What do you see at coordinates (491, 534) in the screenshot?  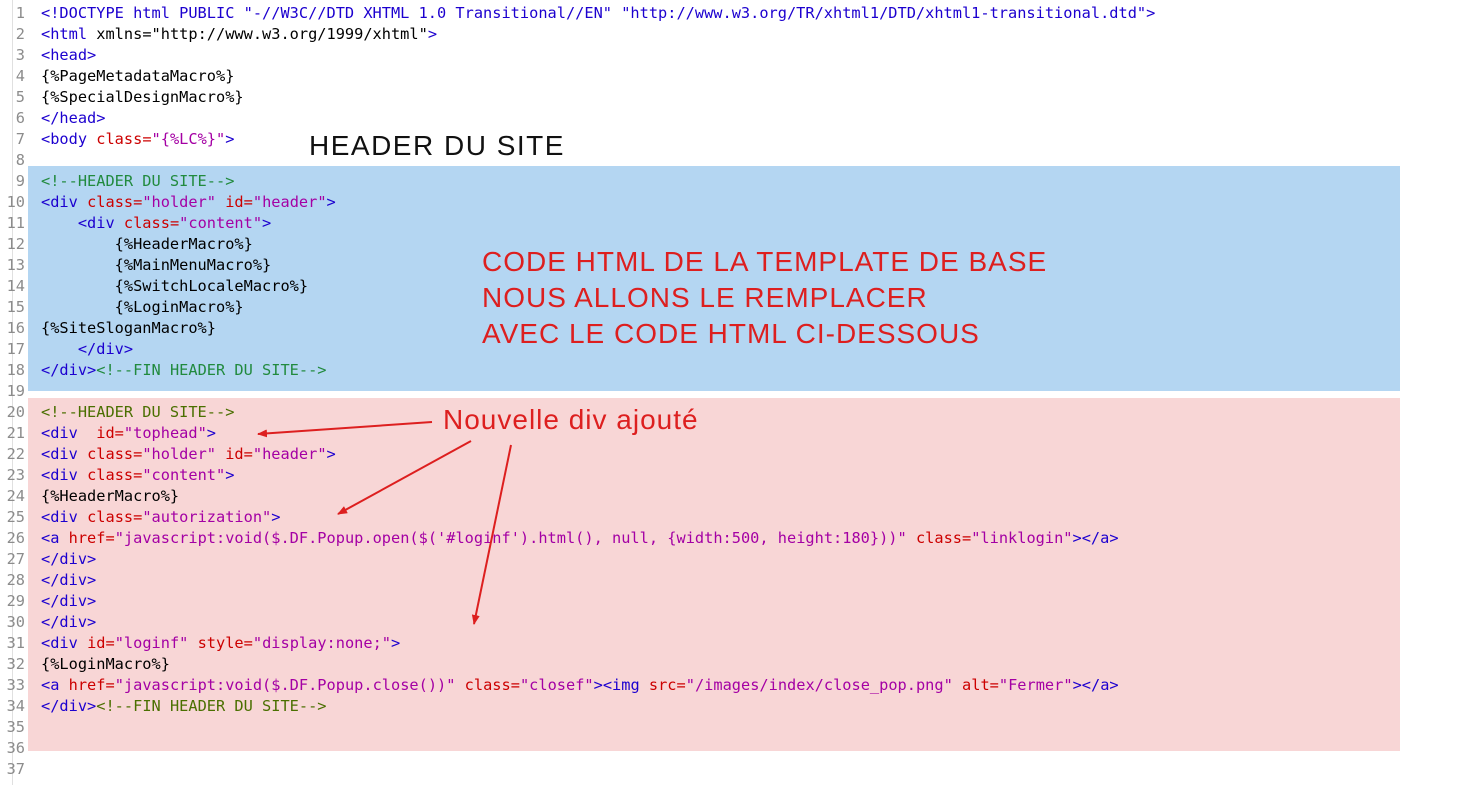 I see `arrow-to-loginf` at bounding box center [491, 534].